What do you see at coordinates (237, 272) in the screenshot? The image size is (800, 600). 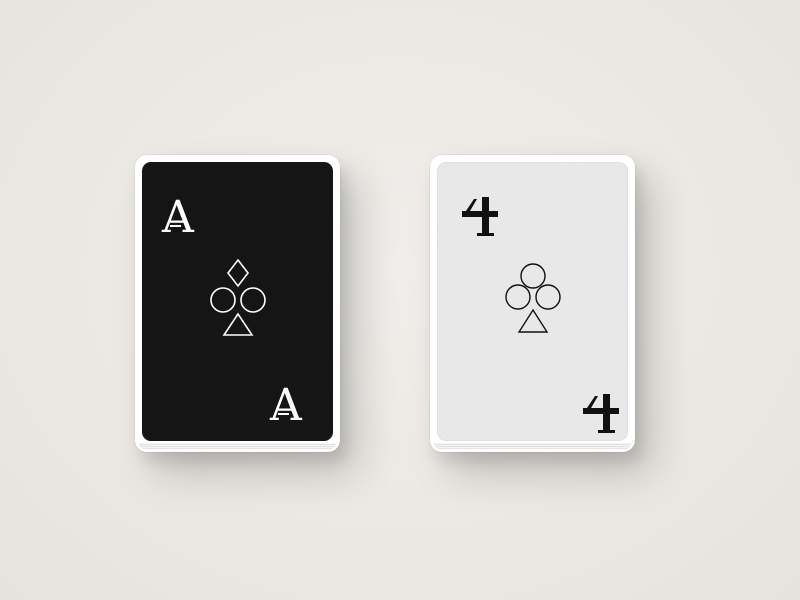 I see `diamond-icon` at bounding box center [237, 272].